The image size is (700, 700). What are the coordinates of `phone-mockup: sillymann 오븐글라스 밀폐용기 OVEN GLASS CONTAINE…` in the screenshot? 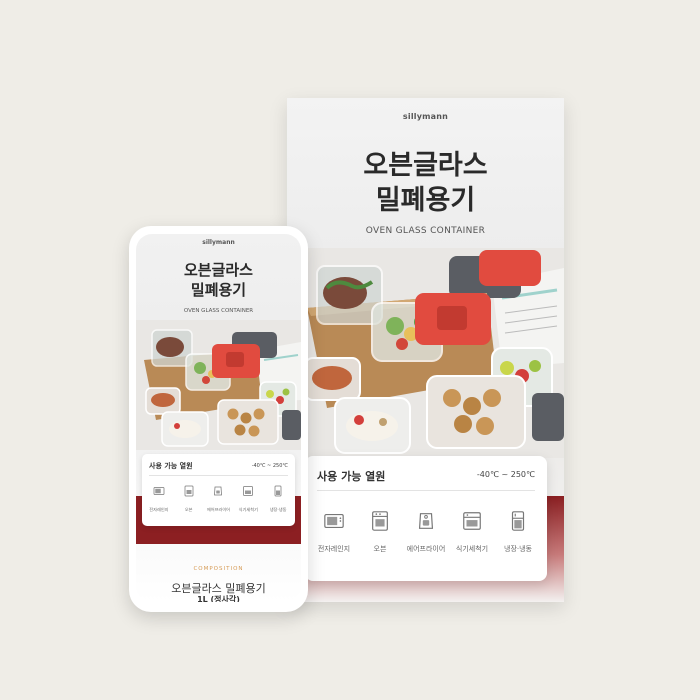 It's located at (218, 419).